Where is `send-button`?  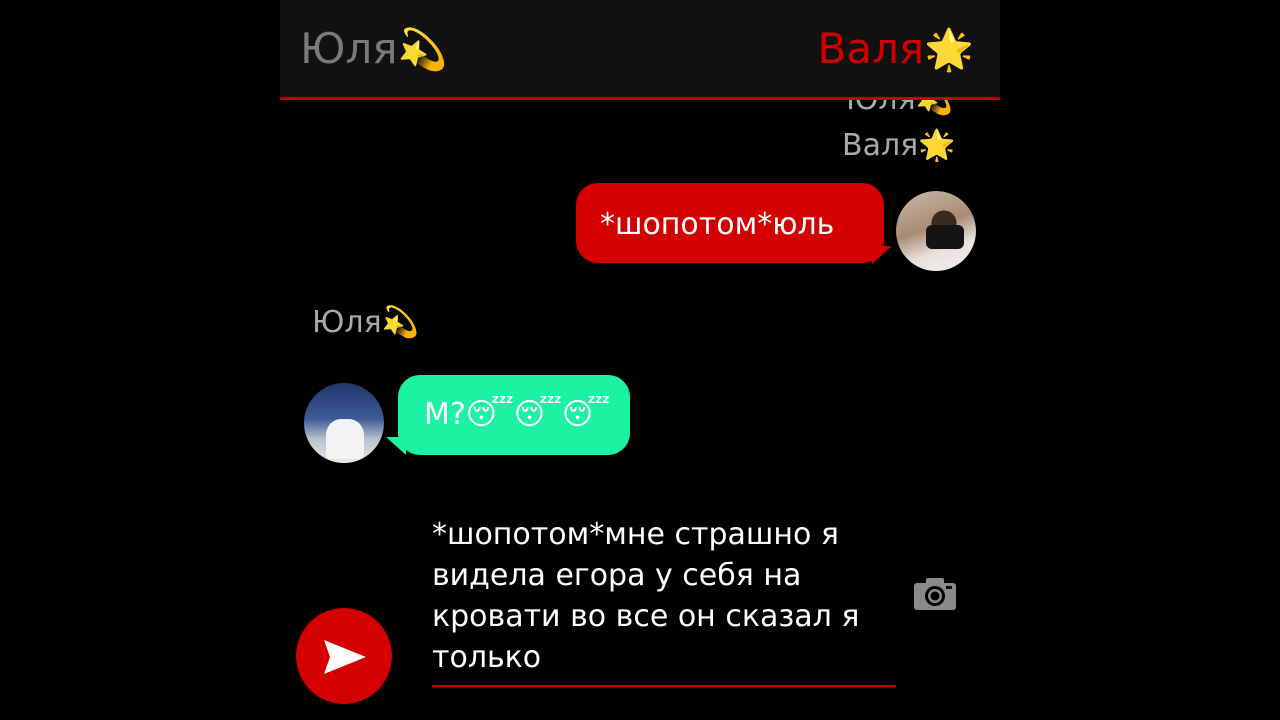 send-button is located at coordinates (344, 656).